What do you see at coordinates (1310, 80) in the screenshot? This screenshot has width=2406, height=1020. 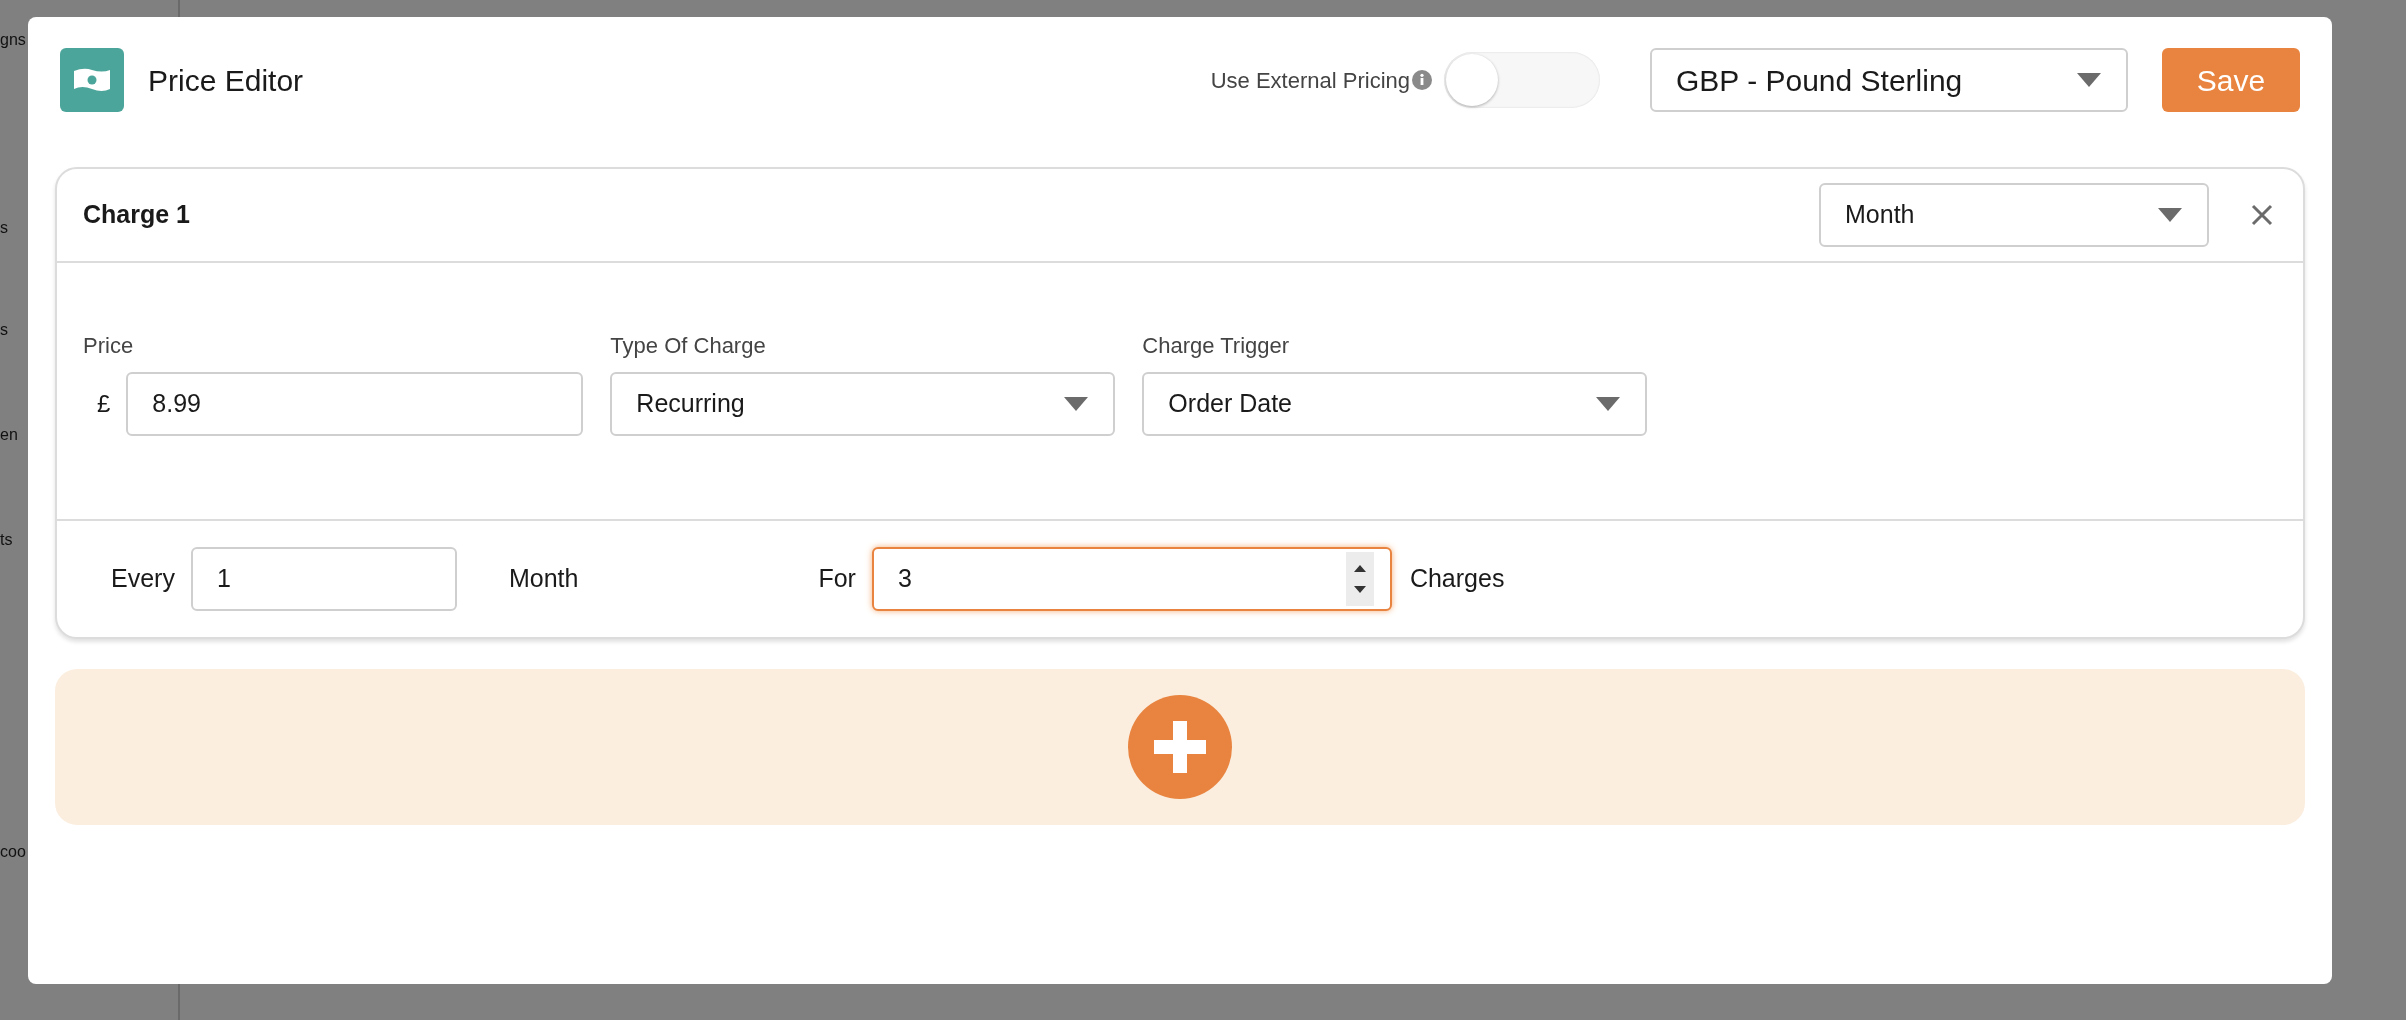 I see `toggle-label: Use External Pricing` at bounding box center [1310, 80].